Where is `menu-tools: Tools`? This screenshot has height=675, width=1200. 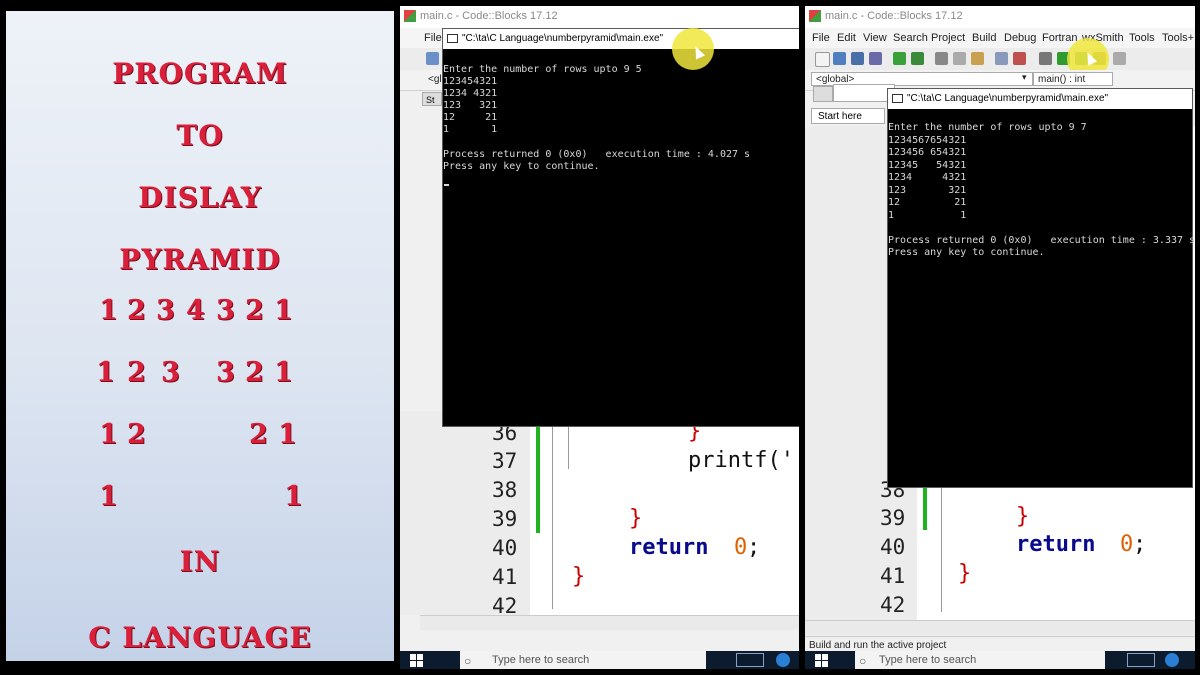
menu-tools: Tools is located at coordinates (1142, 38).